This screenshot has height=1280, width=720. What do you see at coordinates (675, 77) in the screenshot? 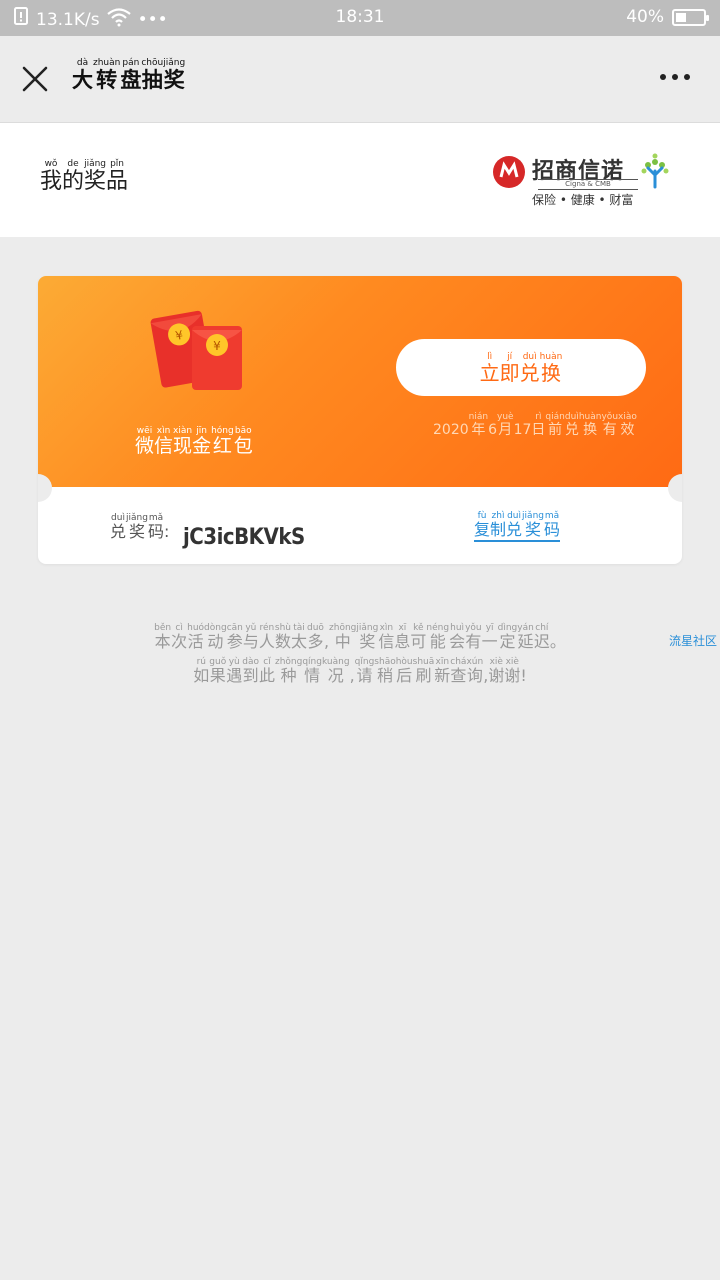
I see `more-options-icon` at bounding box center [675, 77].